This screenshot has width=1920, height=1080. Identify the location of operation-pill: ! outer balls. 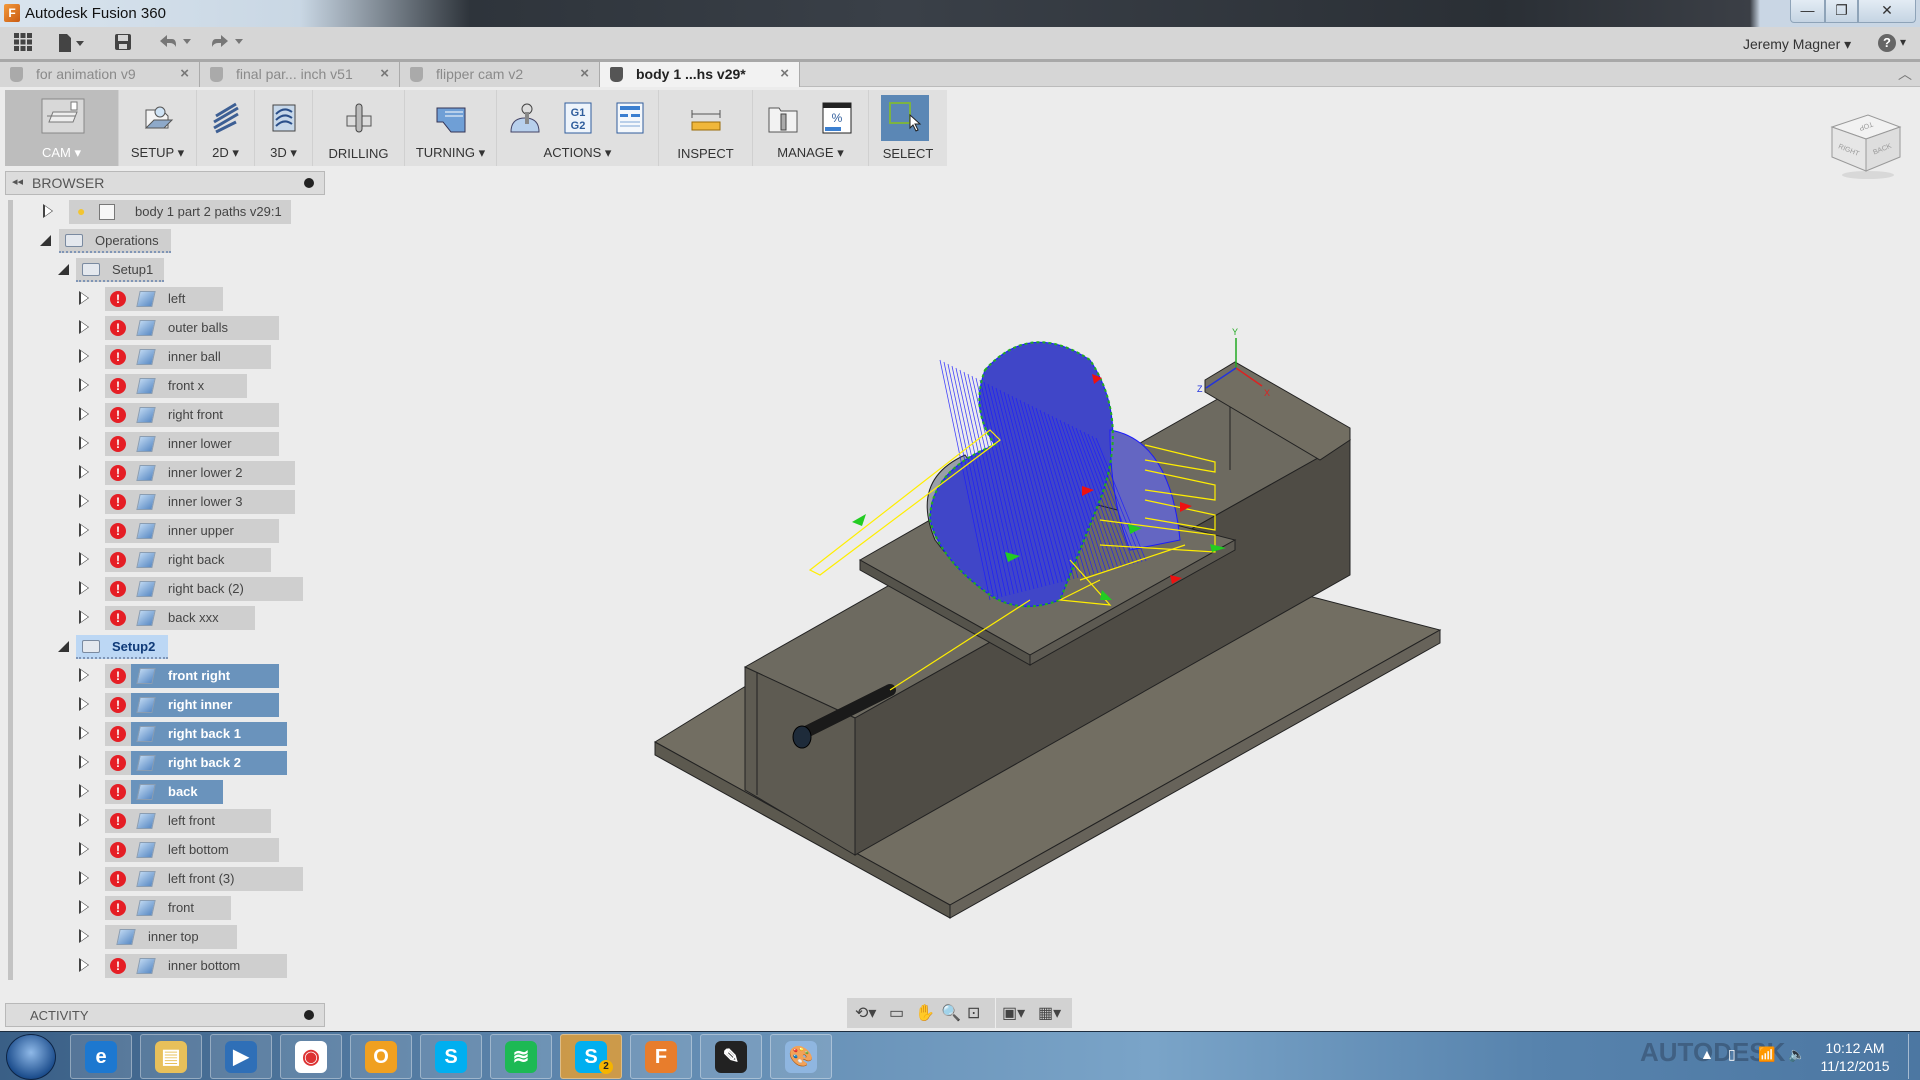
(192, 328).